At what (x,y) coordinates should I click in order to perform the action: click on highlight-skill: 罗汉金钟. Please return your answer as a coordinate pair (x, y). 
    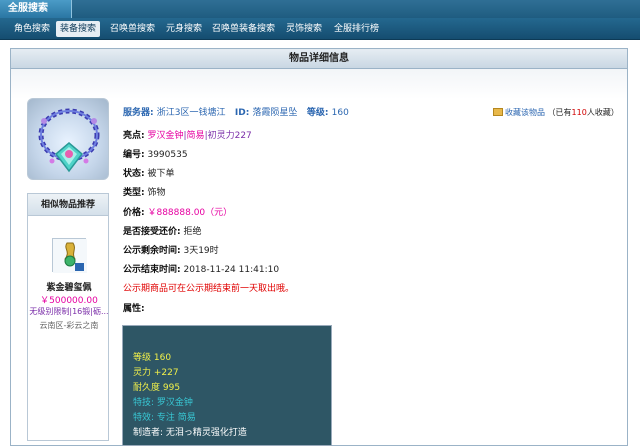
    Looking at the image, I should click on (165, 136).